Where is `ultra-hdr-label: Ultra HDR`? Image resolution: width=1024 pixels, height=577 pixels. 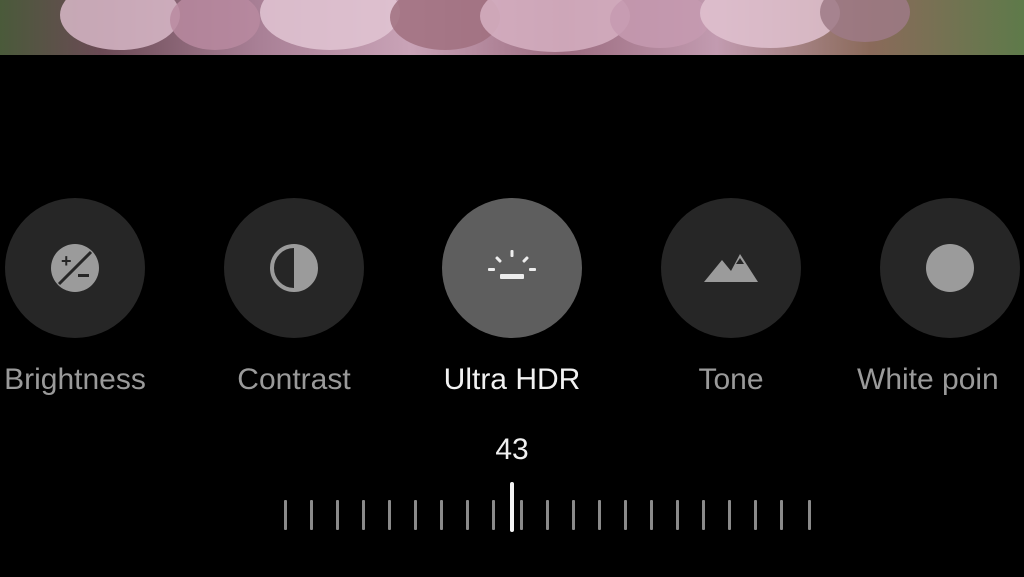 ultra-hdr-label: Ultra HDR is located at coordinates (512, 379).